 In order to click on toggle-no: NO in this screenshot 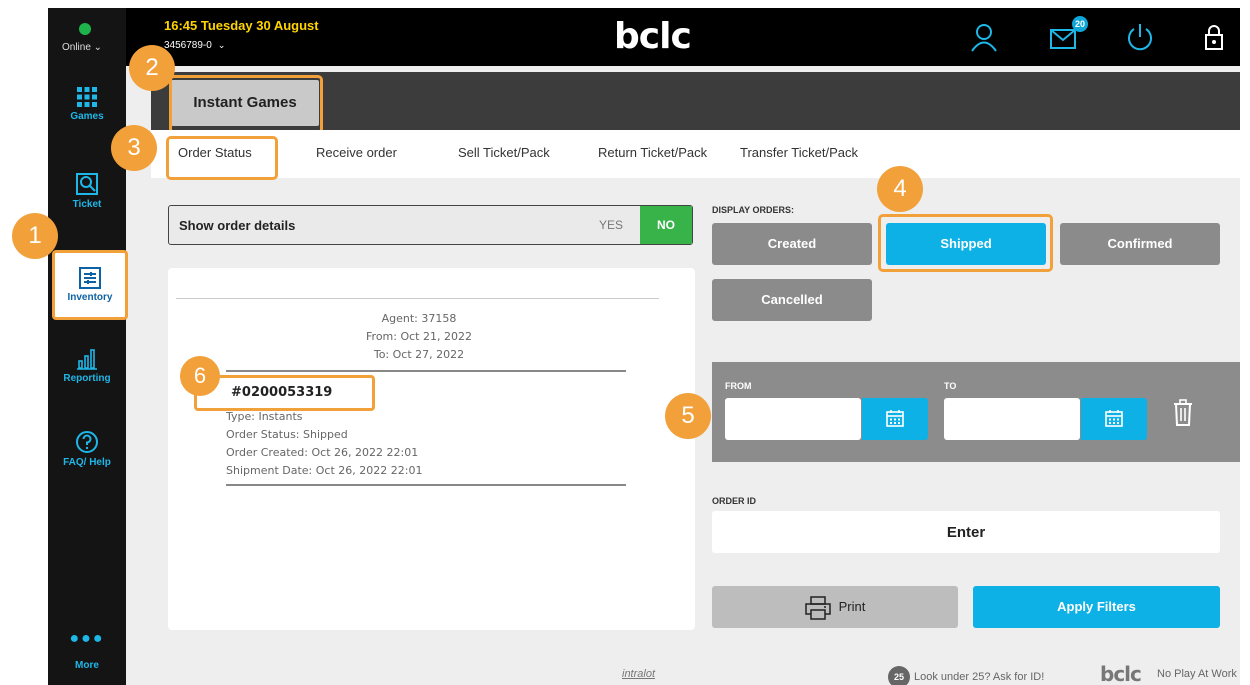, I will do `click(666, 225)`.